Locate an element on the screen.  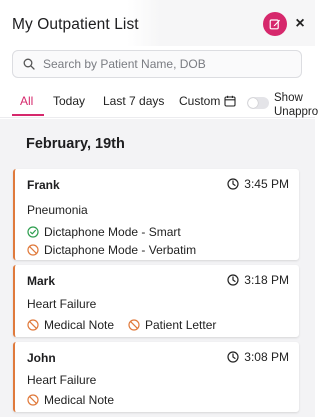
patient-name: John is located at coordinates (41, 358).